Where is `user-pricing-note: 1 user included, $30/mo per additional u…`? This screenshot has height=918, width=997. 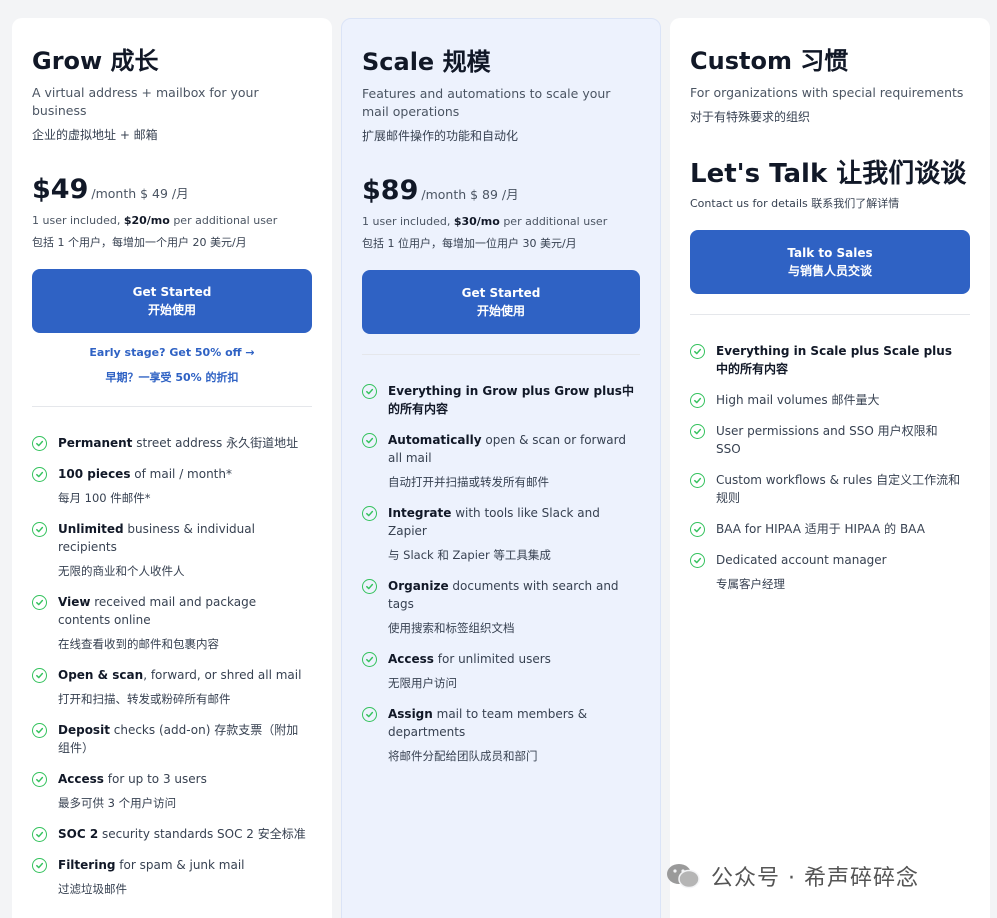 user-pricing-note: 1 user included, $30/mo per additional u… is located at coordinates (501, 222).